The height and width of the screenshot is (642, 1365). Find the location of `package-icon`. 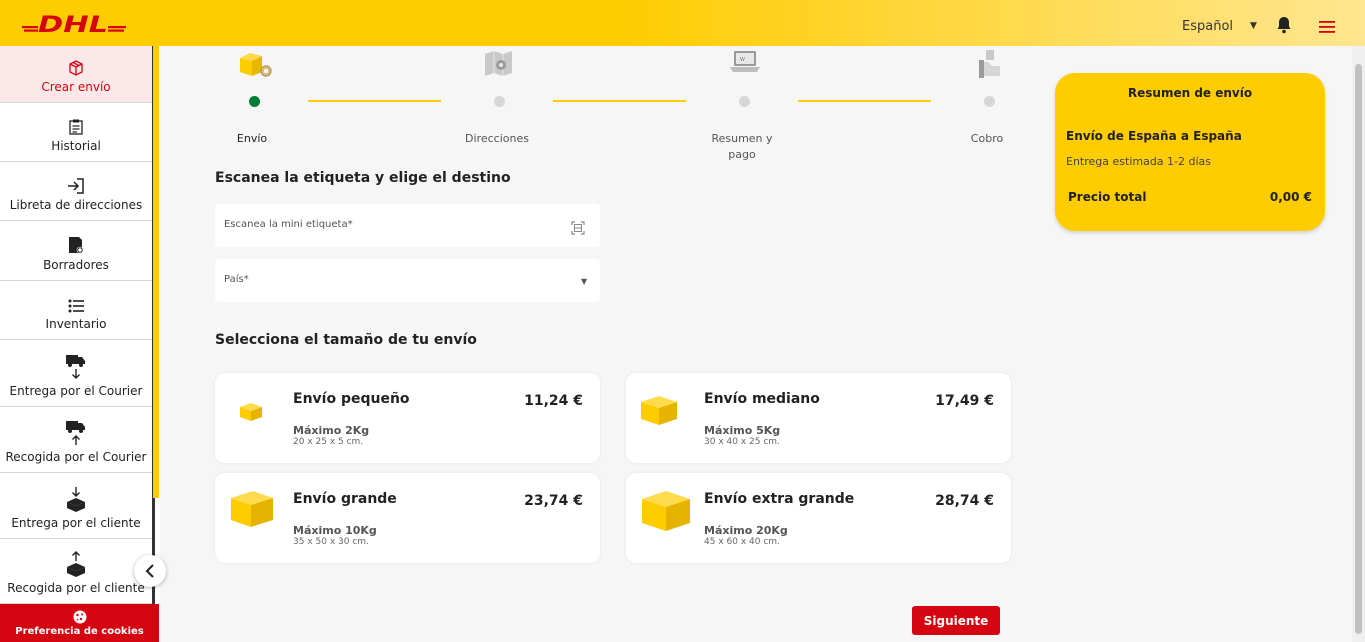

package-icon is located at coordinates (76, 68).